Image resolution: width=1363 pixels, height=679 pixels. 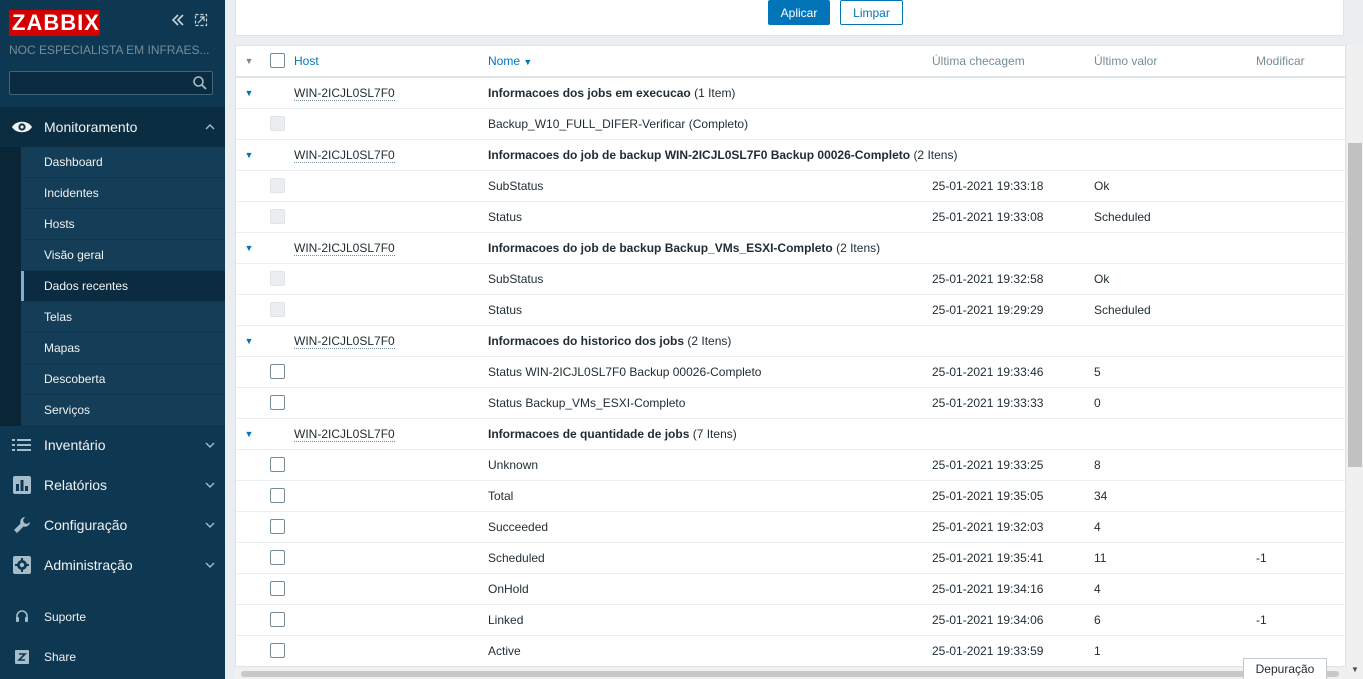 What do you see at coordinates (1280, 61) in the screenshot?
I see `column-header-change: Modificar` at bounding box center [1280, 61].